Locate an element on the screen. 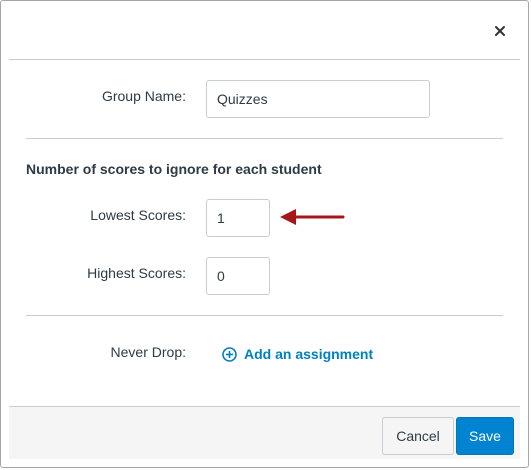 This screenshot has width=531, height=470. save-button: Save is located at coordinates (485, 436).